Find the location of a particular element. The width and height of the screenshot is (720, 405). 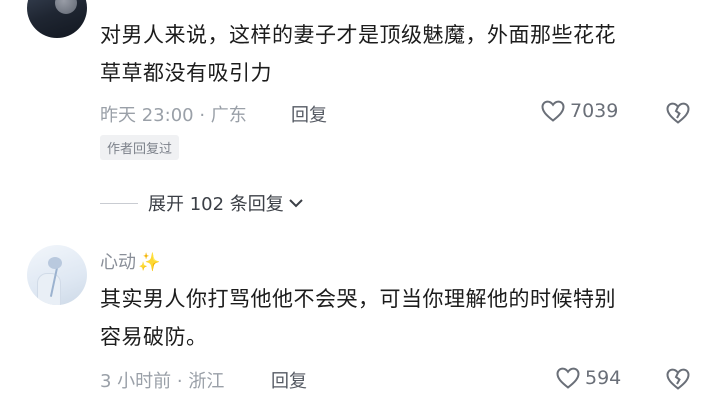

expand-replies: 展开 102 条回复 is located at coordinates (202, 203).